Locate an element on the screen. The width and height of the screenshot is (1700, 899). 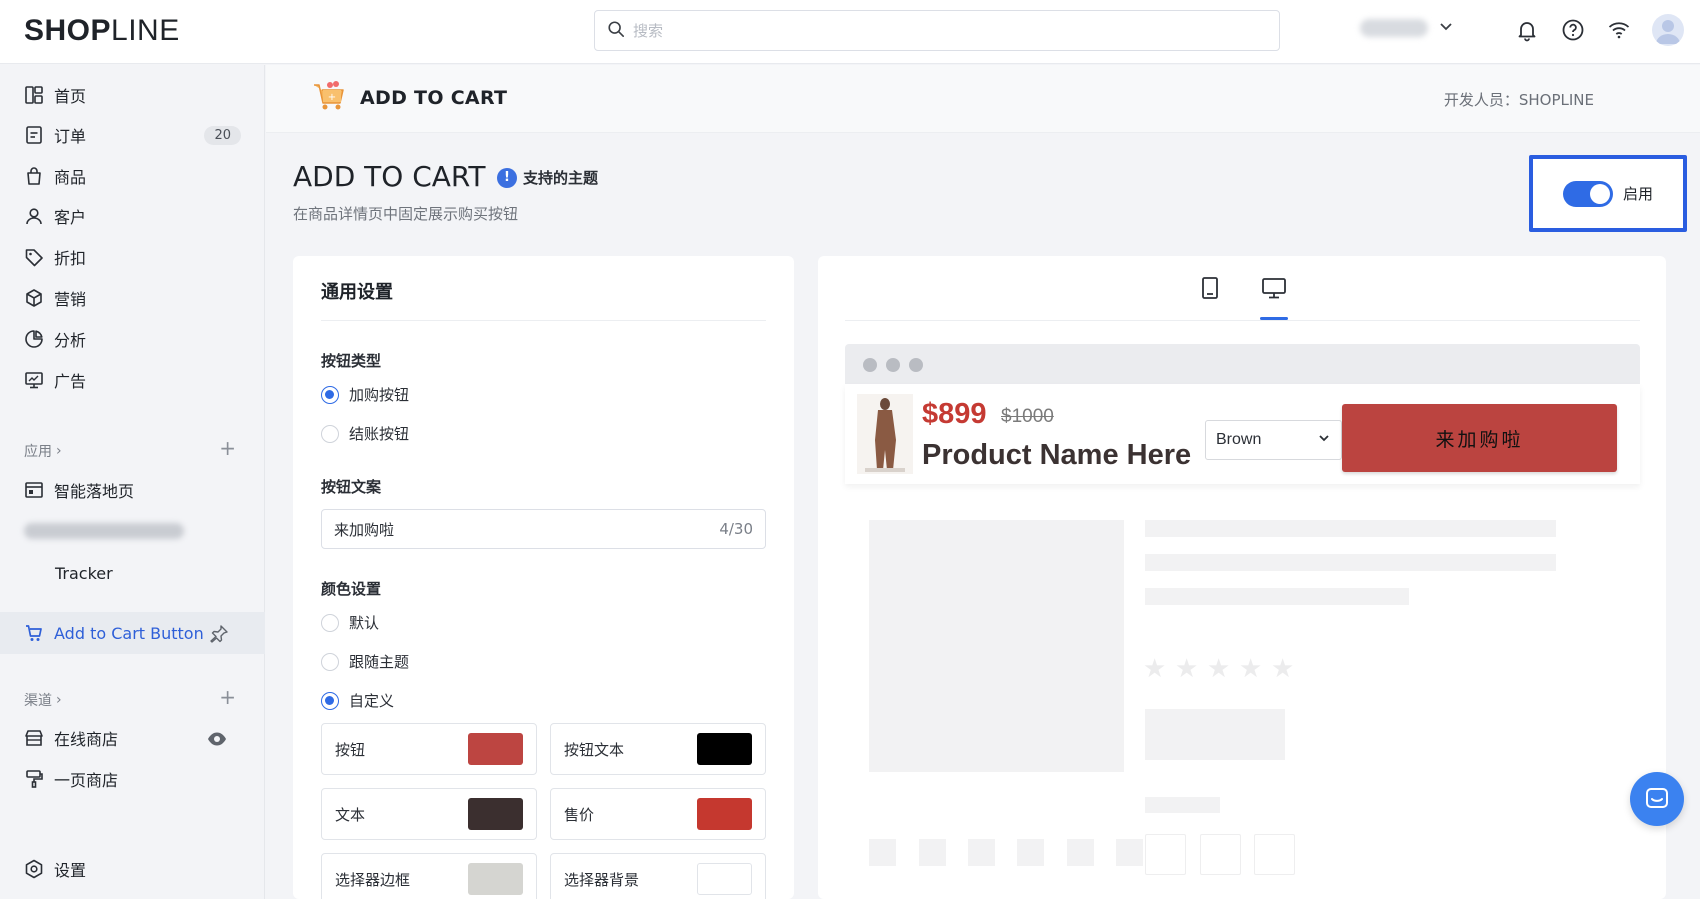
radio-add-to-cart: 加购按钮 is located at coordinates (365, 394).